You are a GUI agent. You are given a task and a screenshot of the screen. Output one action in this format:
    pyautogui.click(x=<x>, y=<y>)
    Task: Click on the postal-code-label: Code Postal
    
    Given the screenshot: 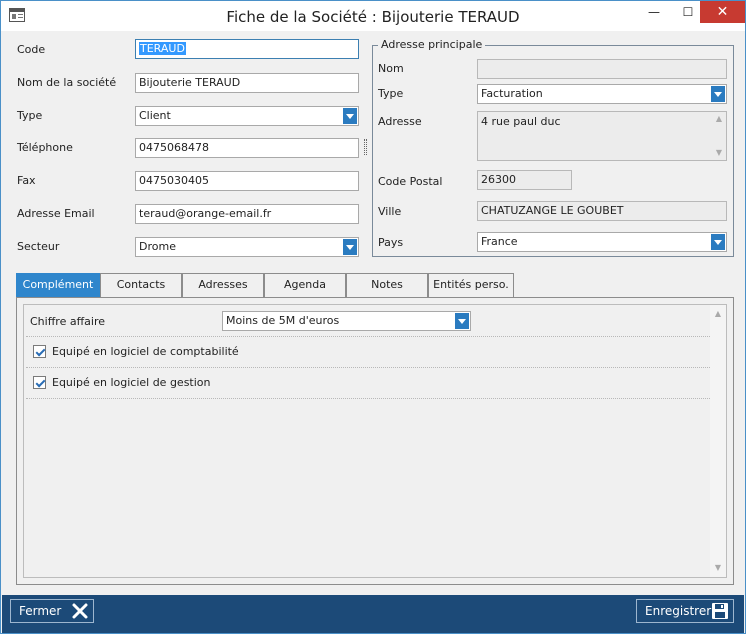 What is the action you would take?
    pyautogui.click(x=410, y=181)
    